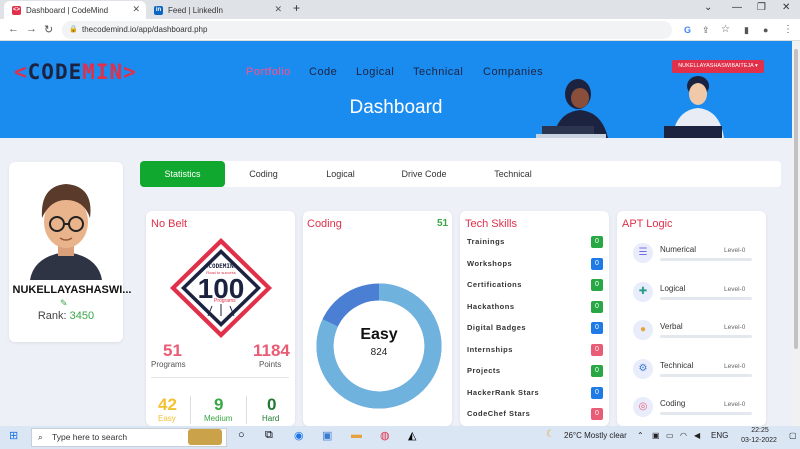  I want to click on apt-item-label: Verbal, so click(671, 326).